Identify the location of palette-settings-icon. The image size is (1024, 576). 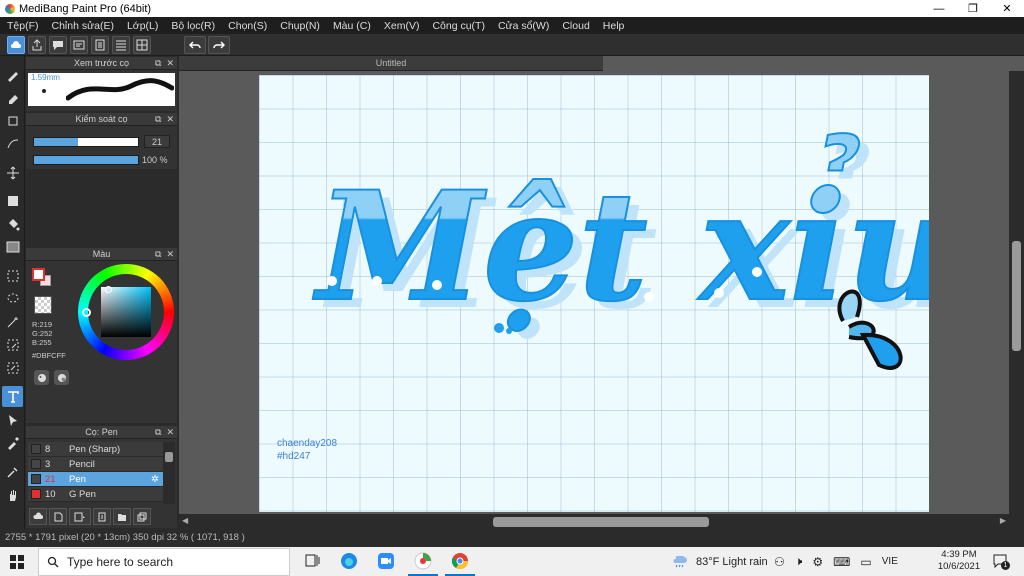
(61, 377).